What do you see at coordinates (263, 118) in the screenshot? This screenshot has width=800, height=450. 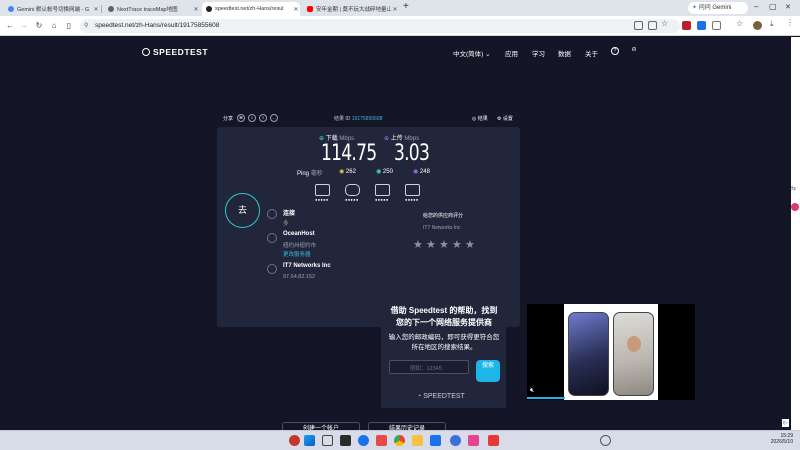 I see `facebook-share-icon: f` at bounding box center [263, 118].